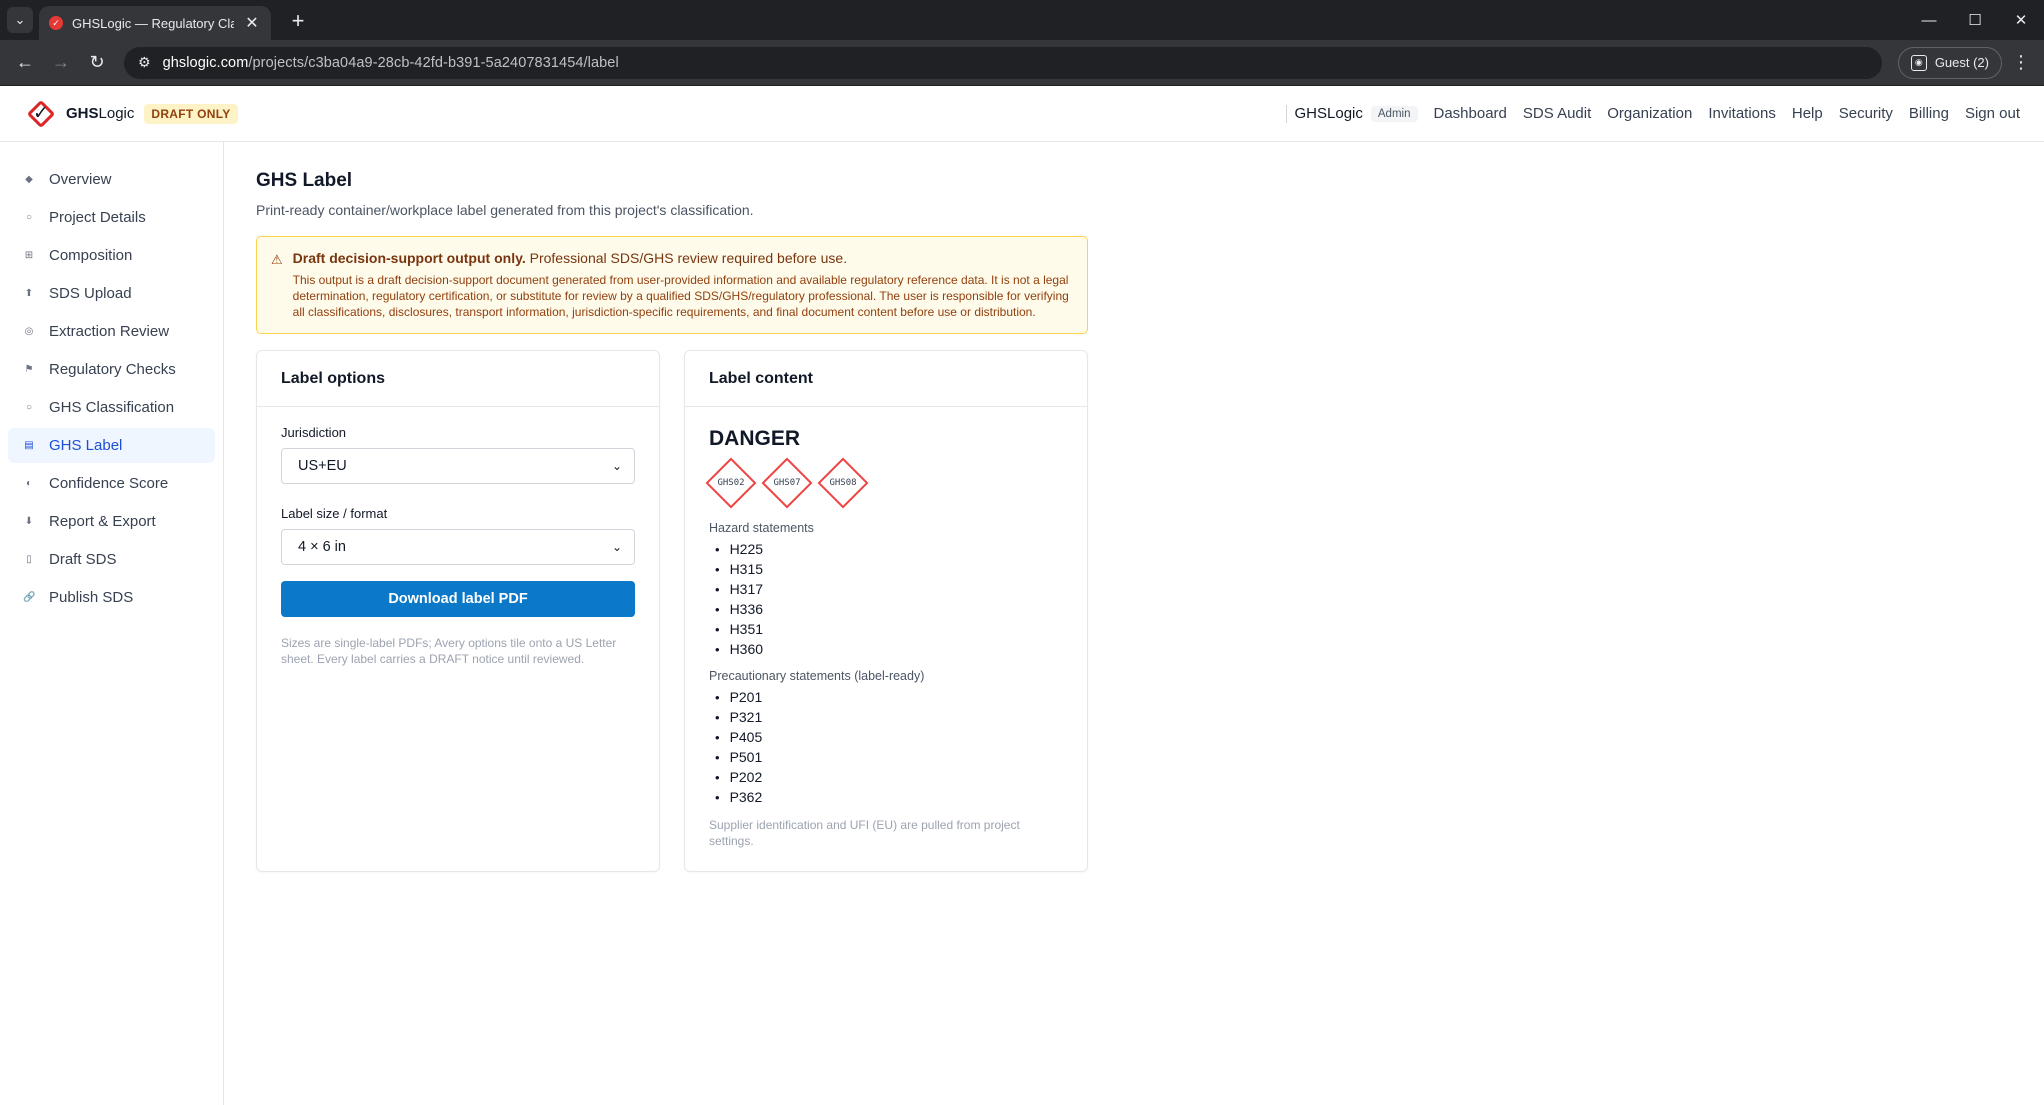 The height and width of the screenshot is (1105, 2044). Describe the element at coordinates (458, 466) in the screenshot. I see `jurisdiction-select: US+EU ⌄` at that location.